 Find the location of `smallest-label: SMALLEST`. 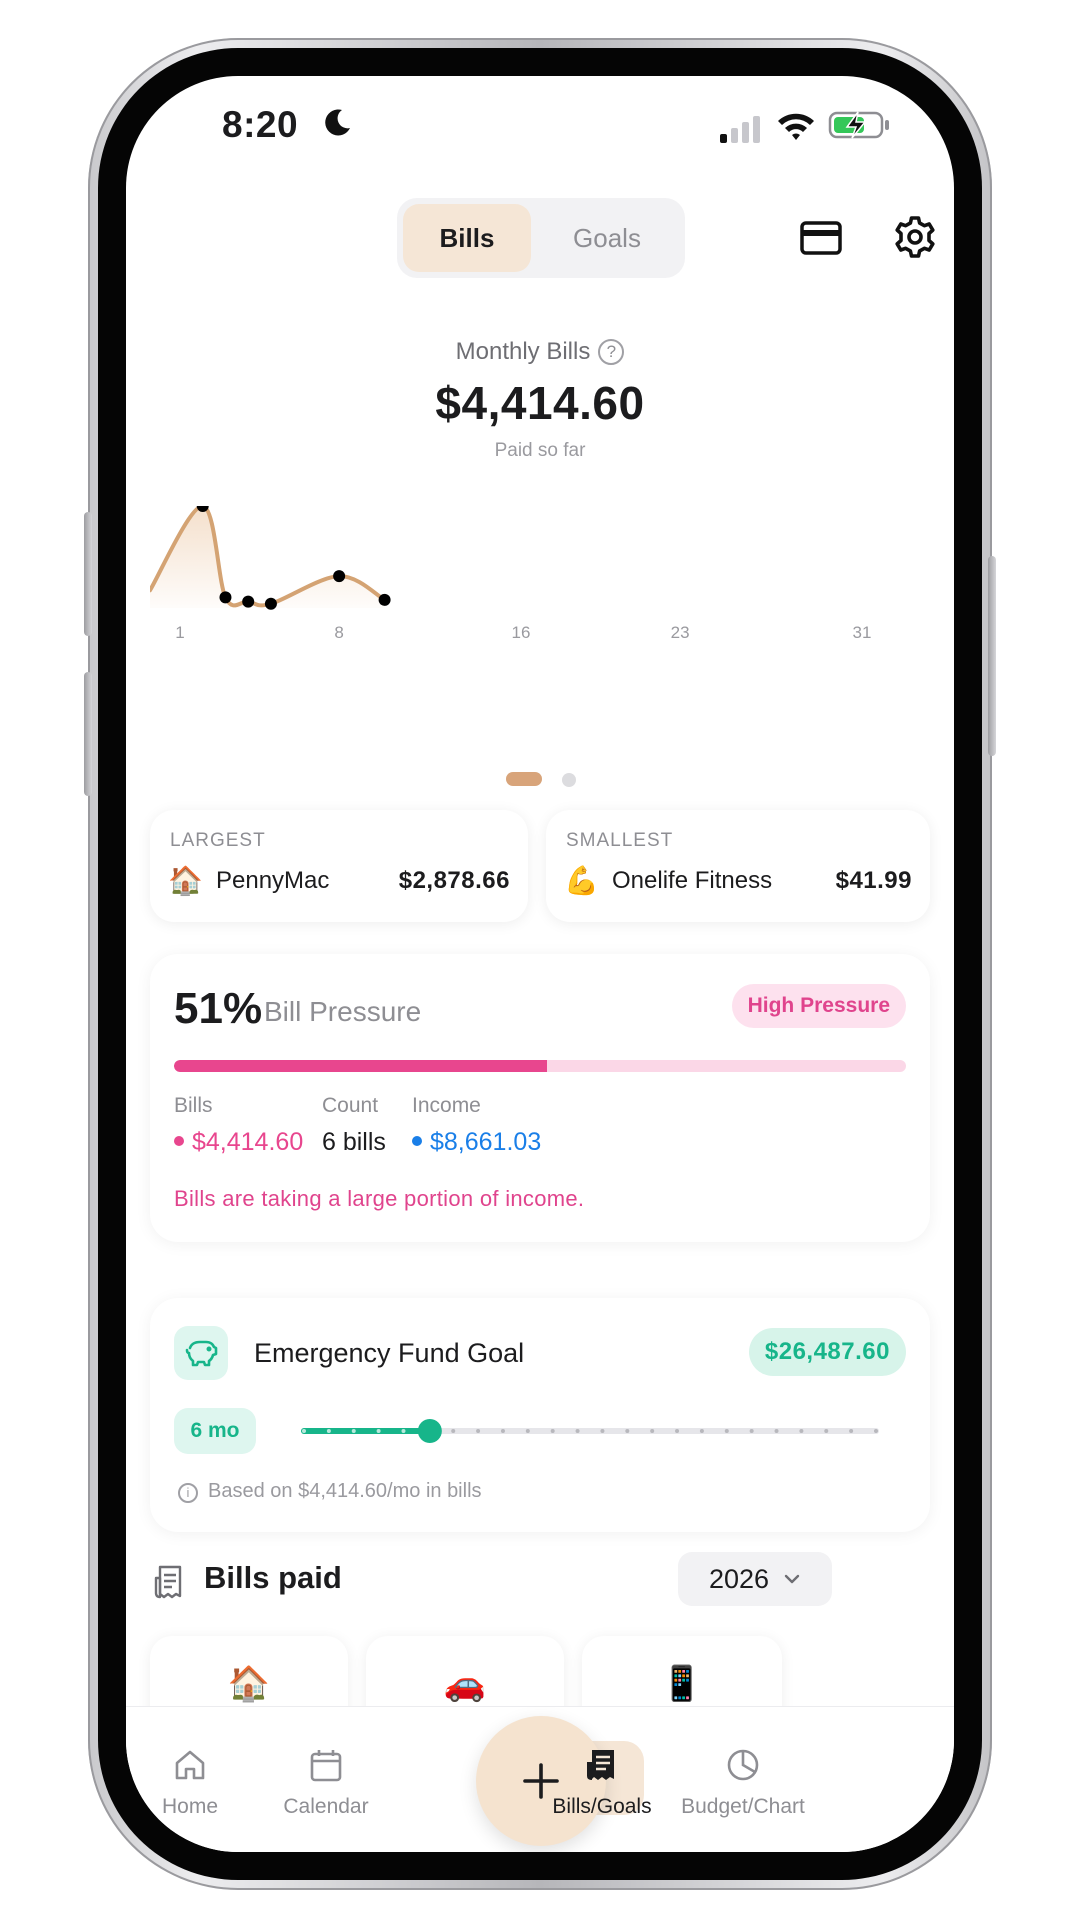

smallest-label: SMALLEST is located at coordinates (620, 840).